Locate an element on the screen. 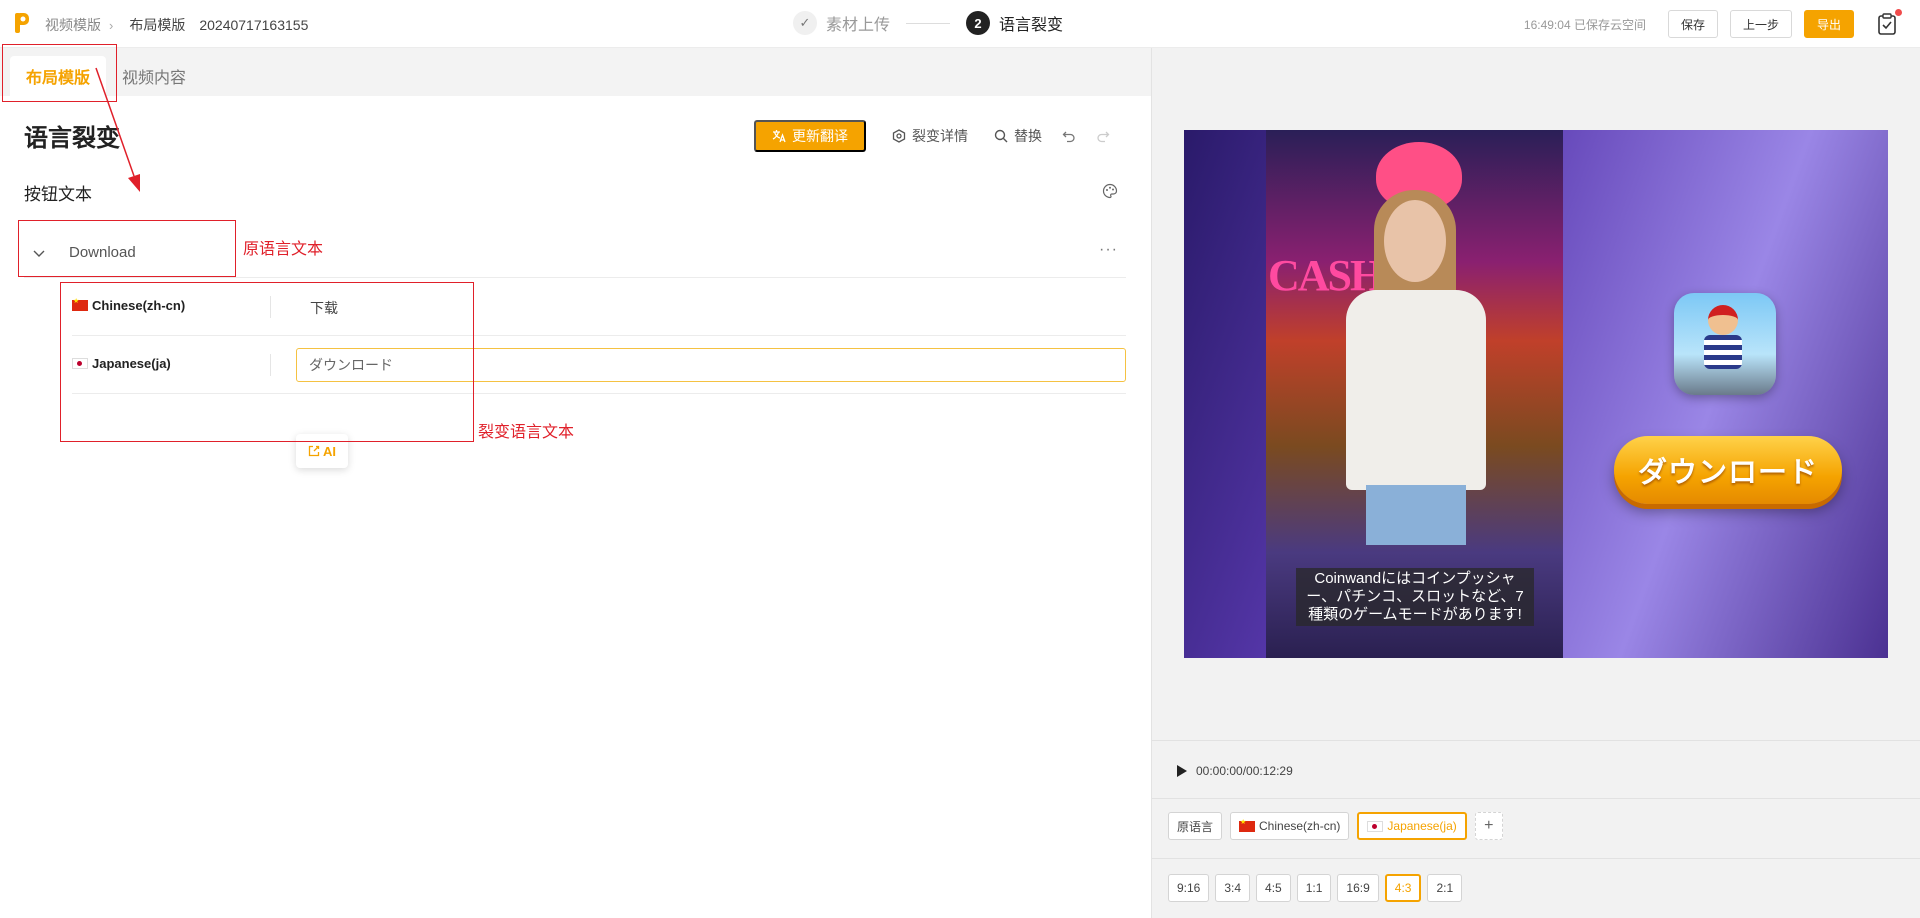  game-app-icon is located at coordinates (1725, 344).